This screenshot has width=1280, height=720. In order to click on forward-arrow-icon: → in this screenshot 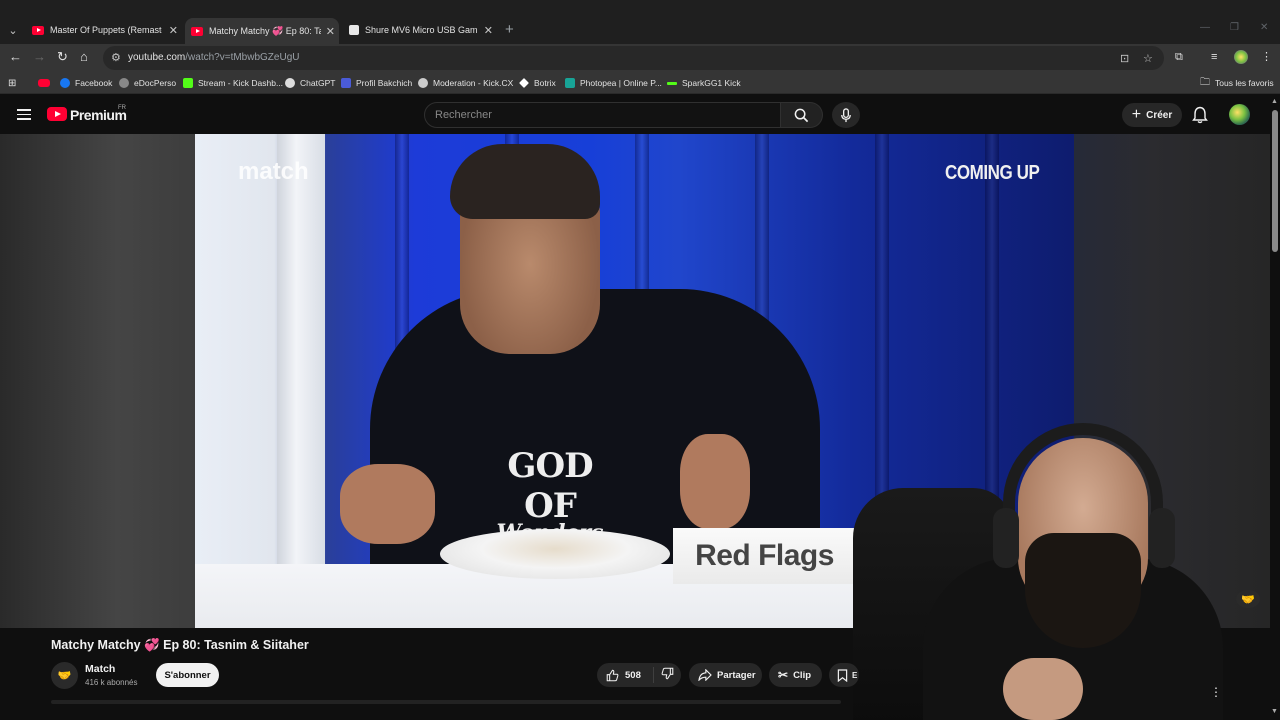, I will do `click(39, 56)`.